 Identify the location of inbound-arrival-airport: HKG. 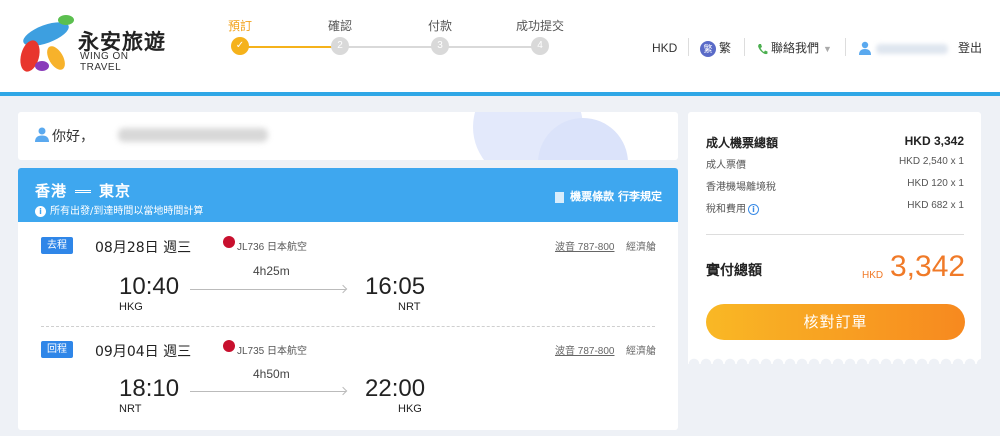
(410, 409).